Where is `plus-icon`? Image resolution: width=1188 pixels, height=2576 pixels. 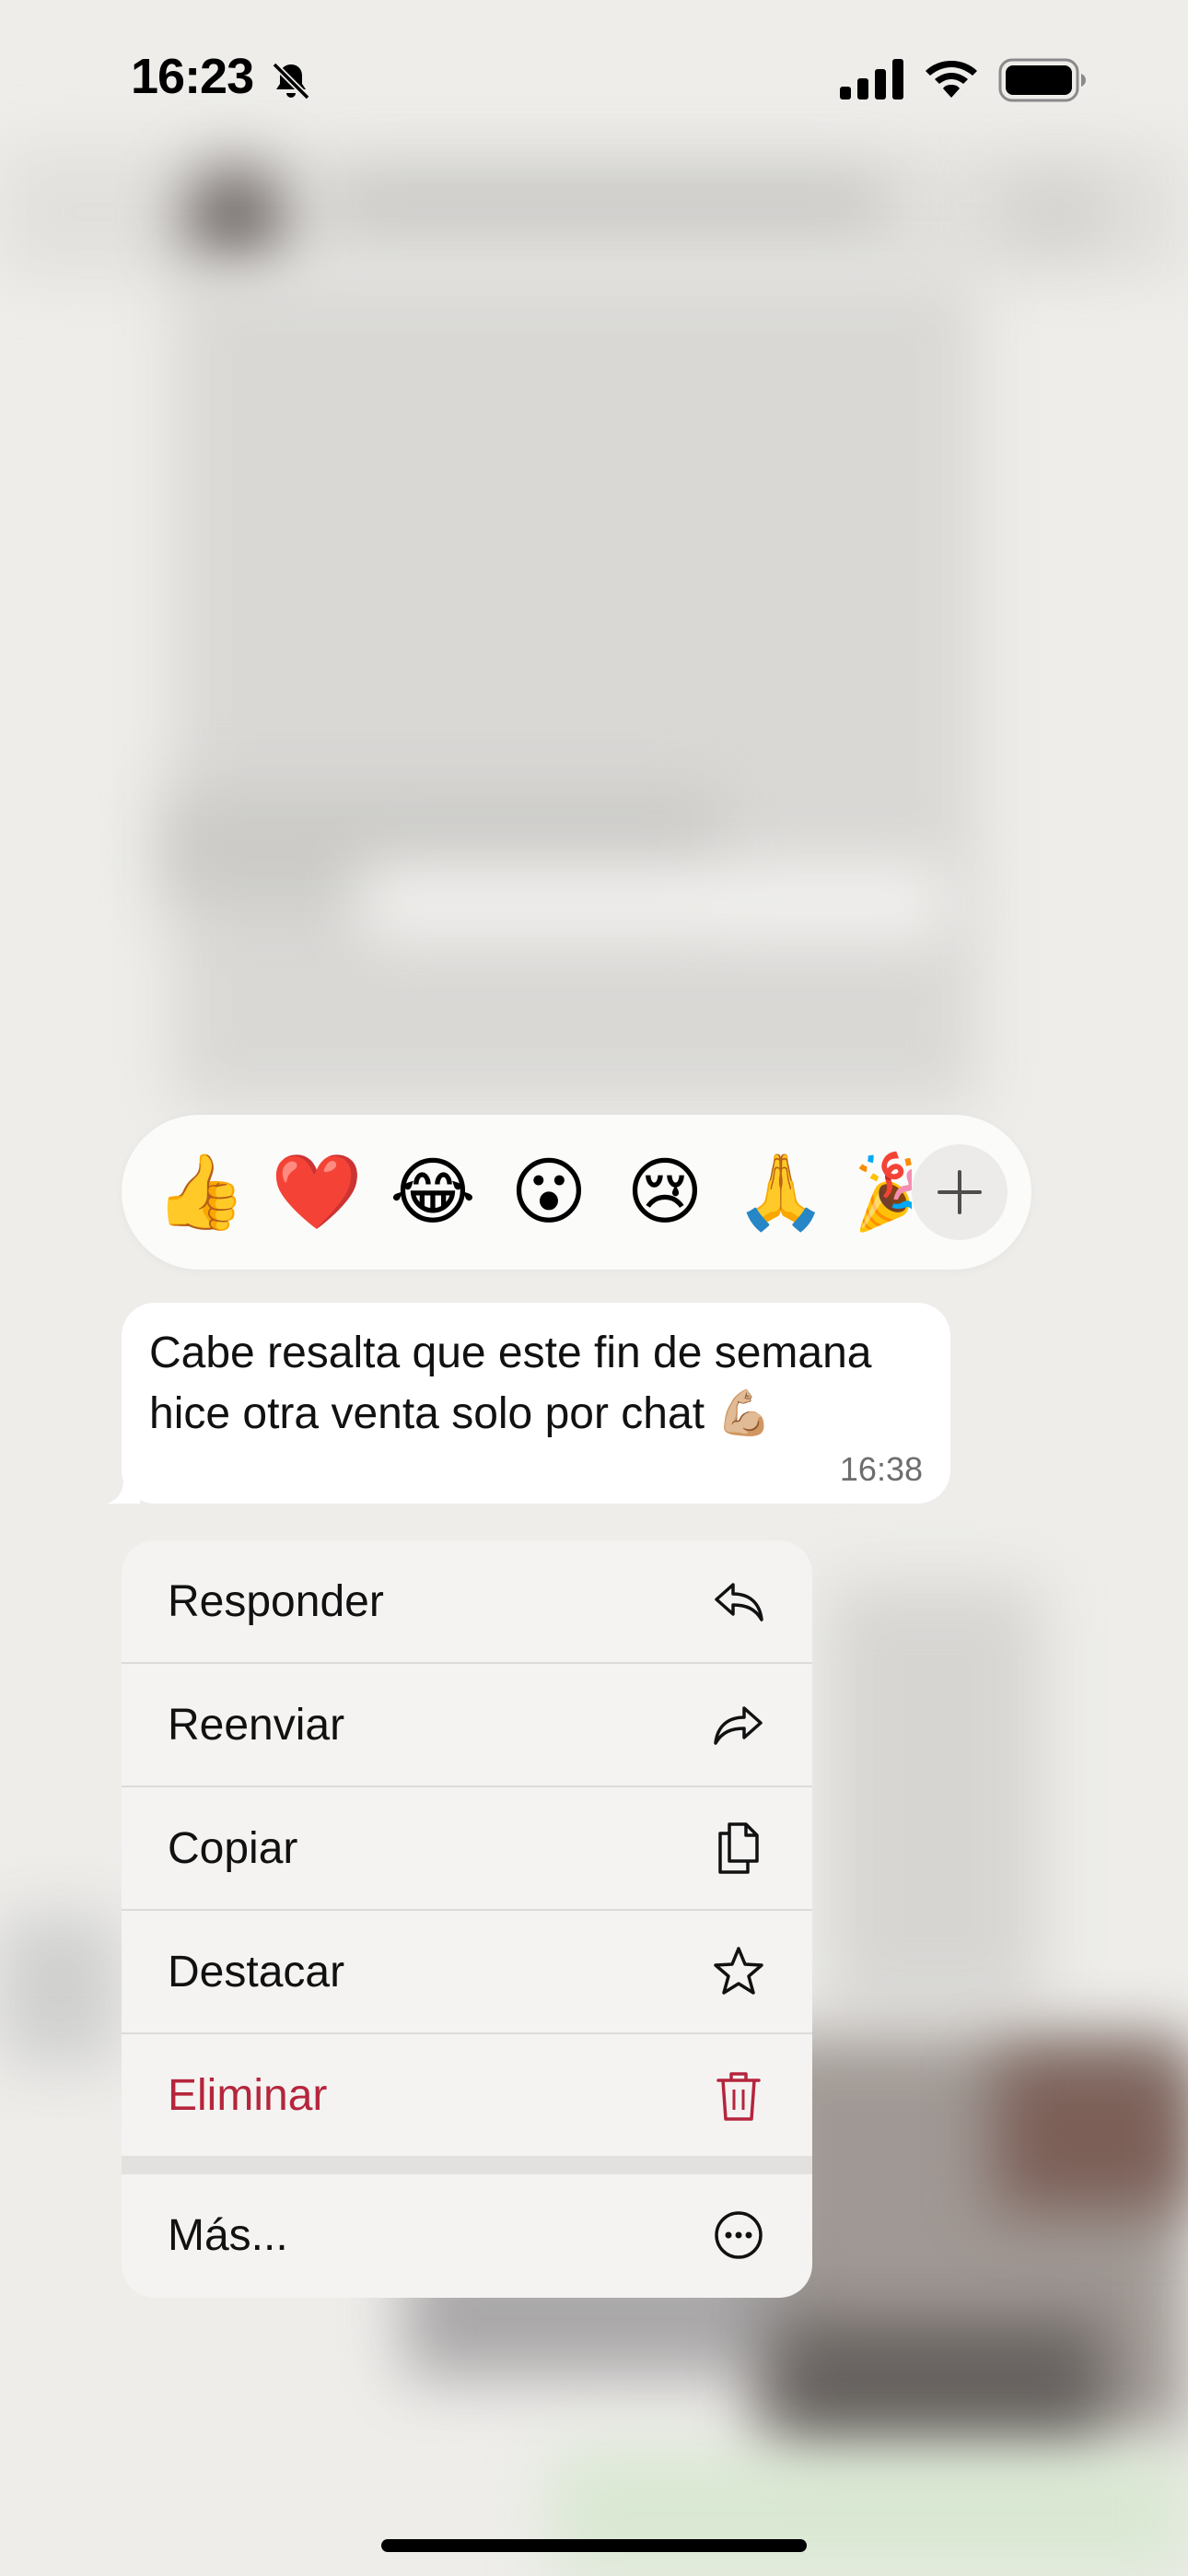 plus-icon is located at coordinates (960, 1192).